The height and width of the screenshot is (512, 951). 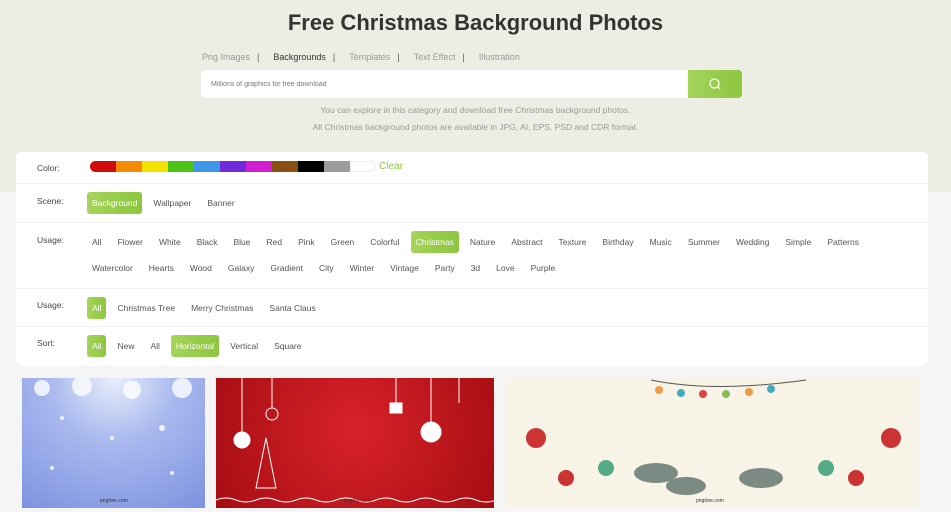 What do you see at coordinates (445, 268) in the screenshot?
I see `usage-option-party: Party` at bounding box center [445, 268].